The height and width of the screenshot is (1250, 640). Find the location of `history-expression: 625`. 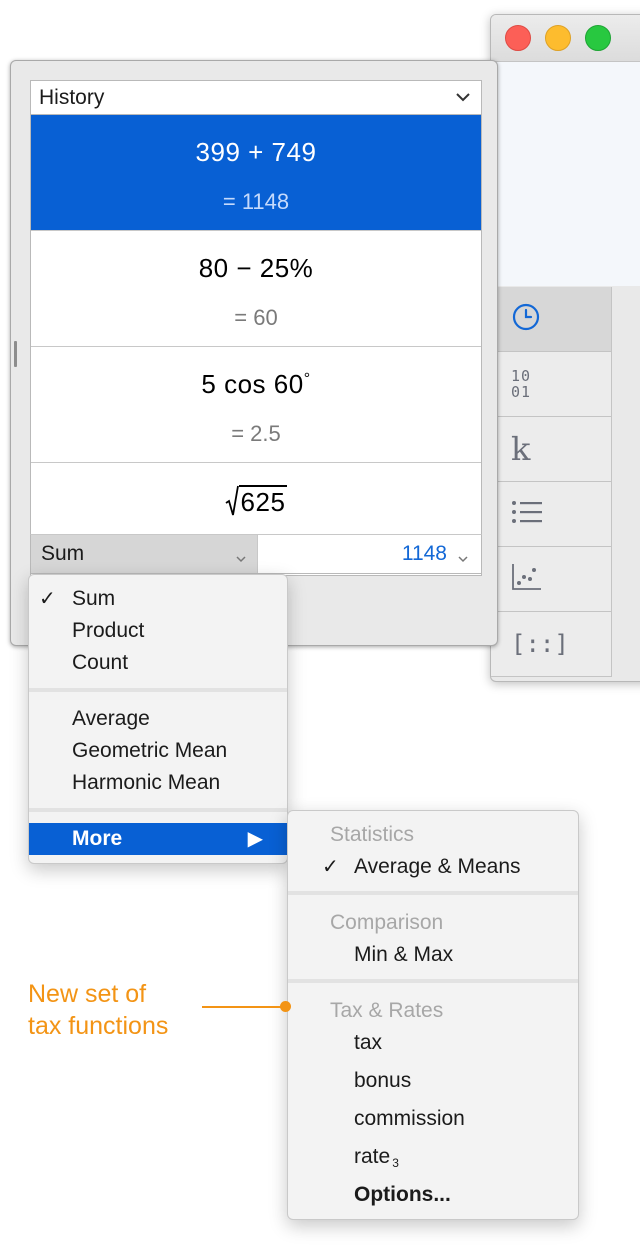

history-expression: 625 is located at coordinates (256, 504).